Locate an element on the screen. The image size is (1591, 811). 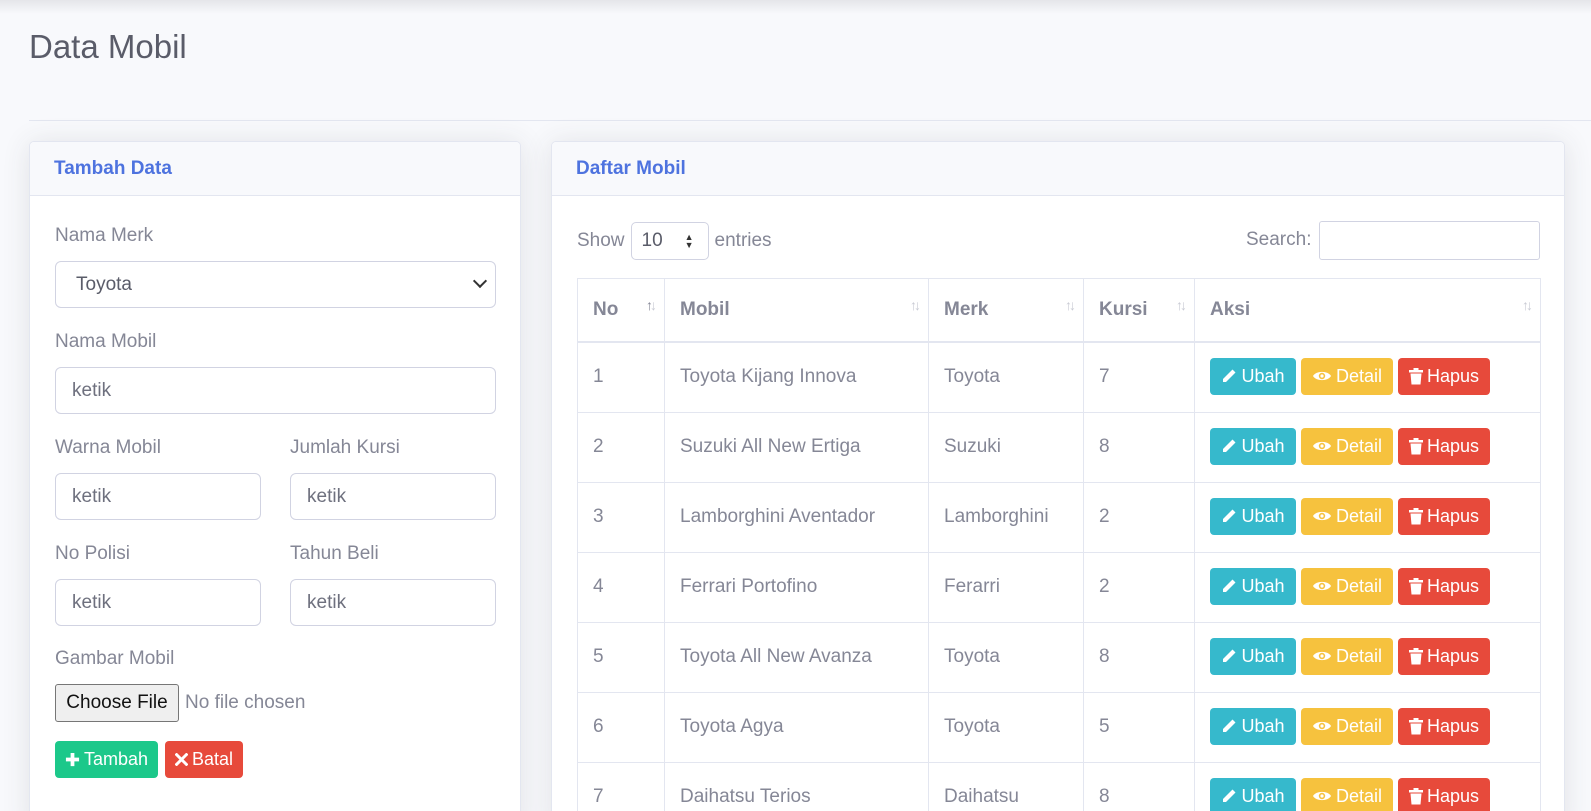
warna-input: ketik is located at coordinates (158, 496).